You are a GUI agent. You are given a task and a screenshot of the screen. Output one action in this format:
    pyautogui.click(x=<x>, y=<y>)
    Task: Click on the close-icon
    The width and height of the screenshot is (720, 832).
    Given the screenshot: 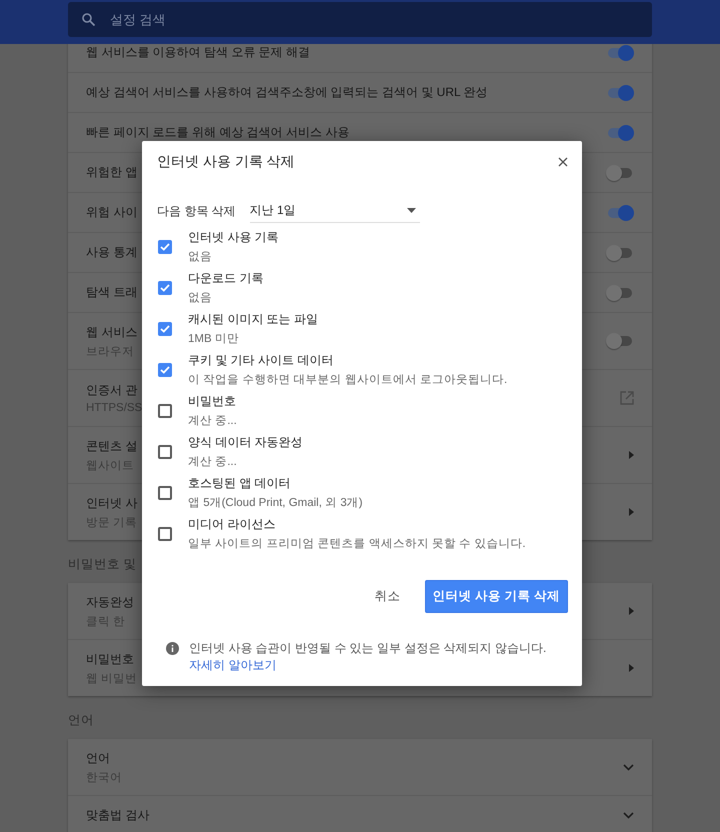 What is the action you would take?
    pyautogui.click(x=563, y=162)
    